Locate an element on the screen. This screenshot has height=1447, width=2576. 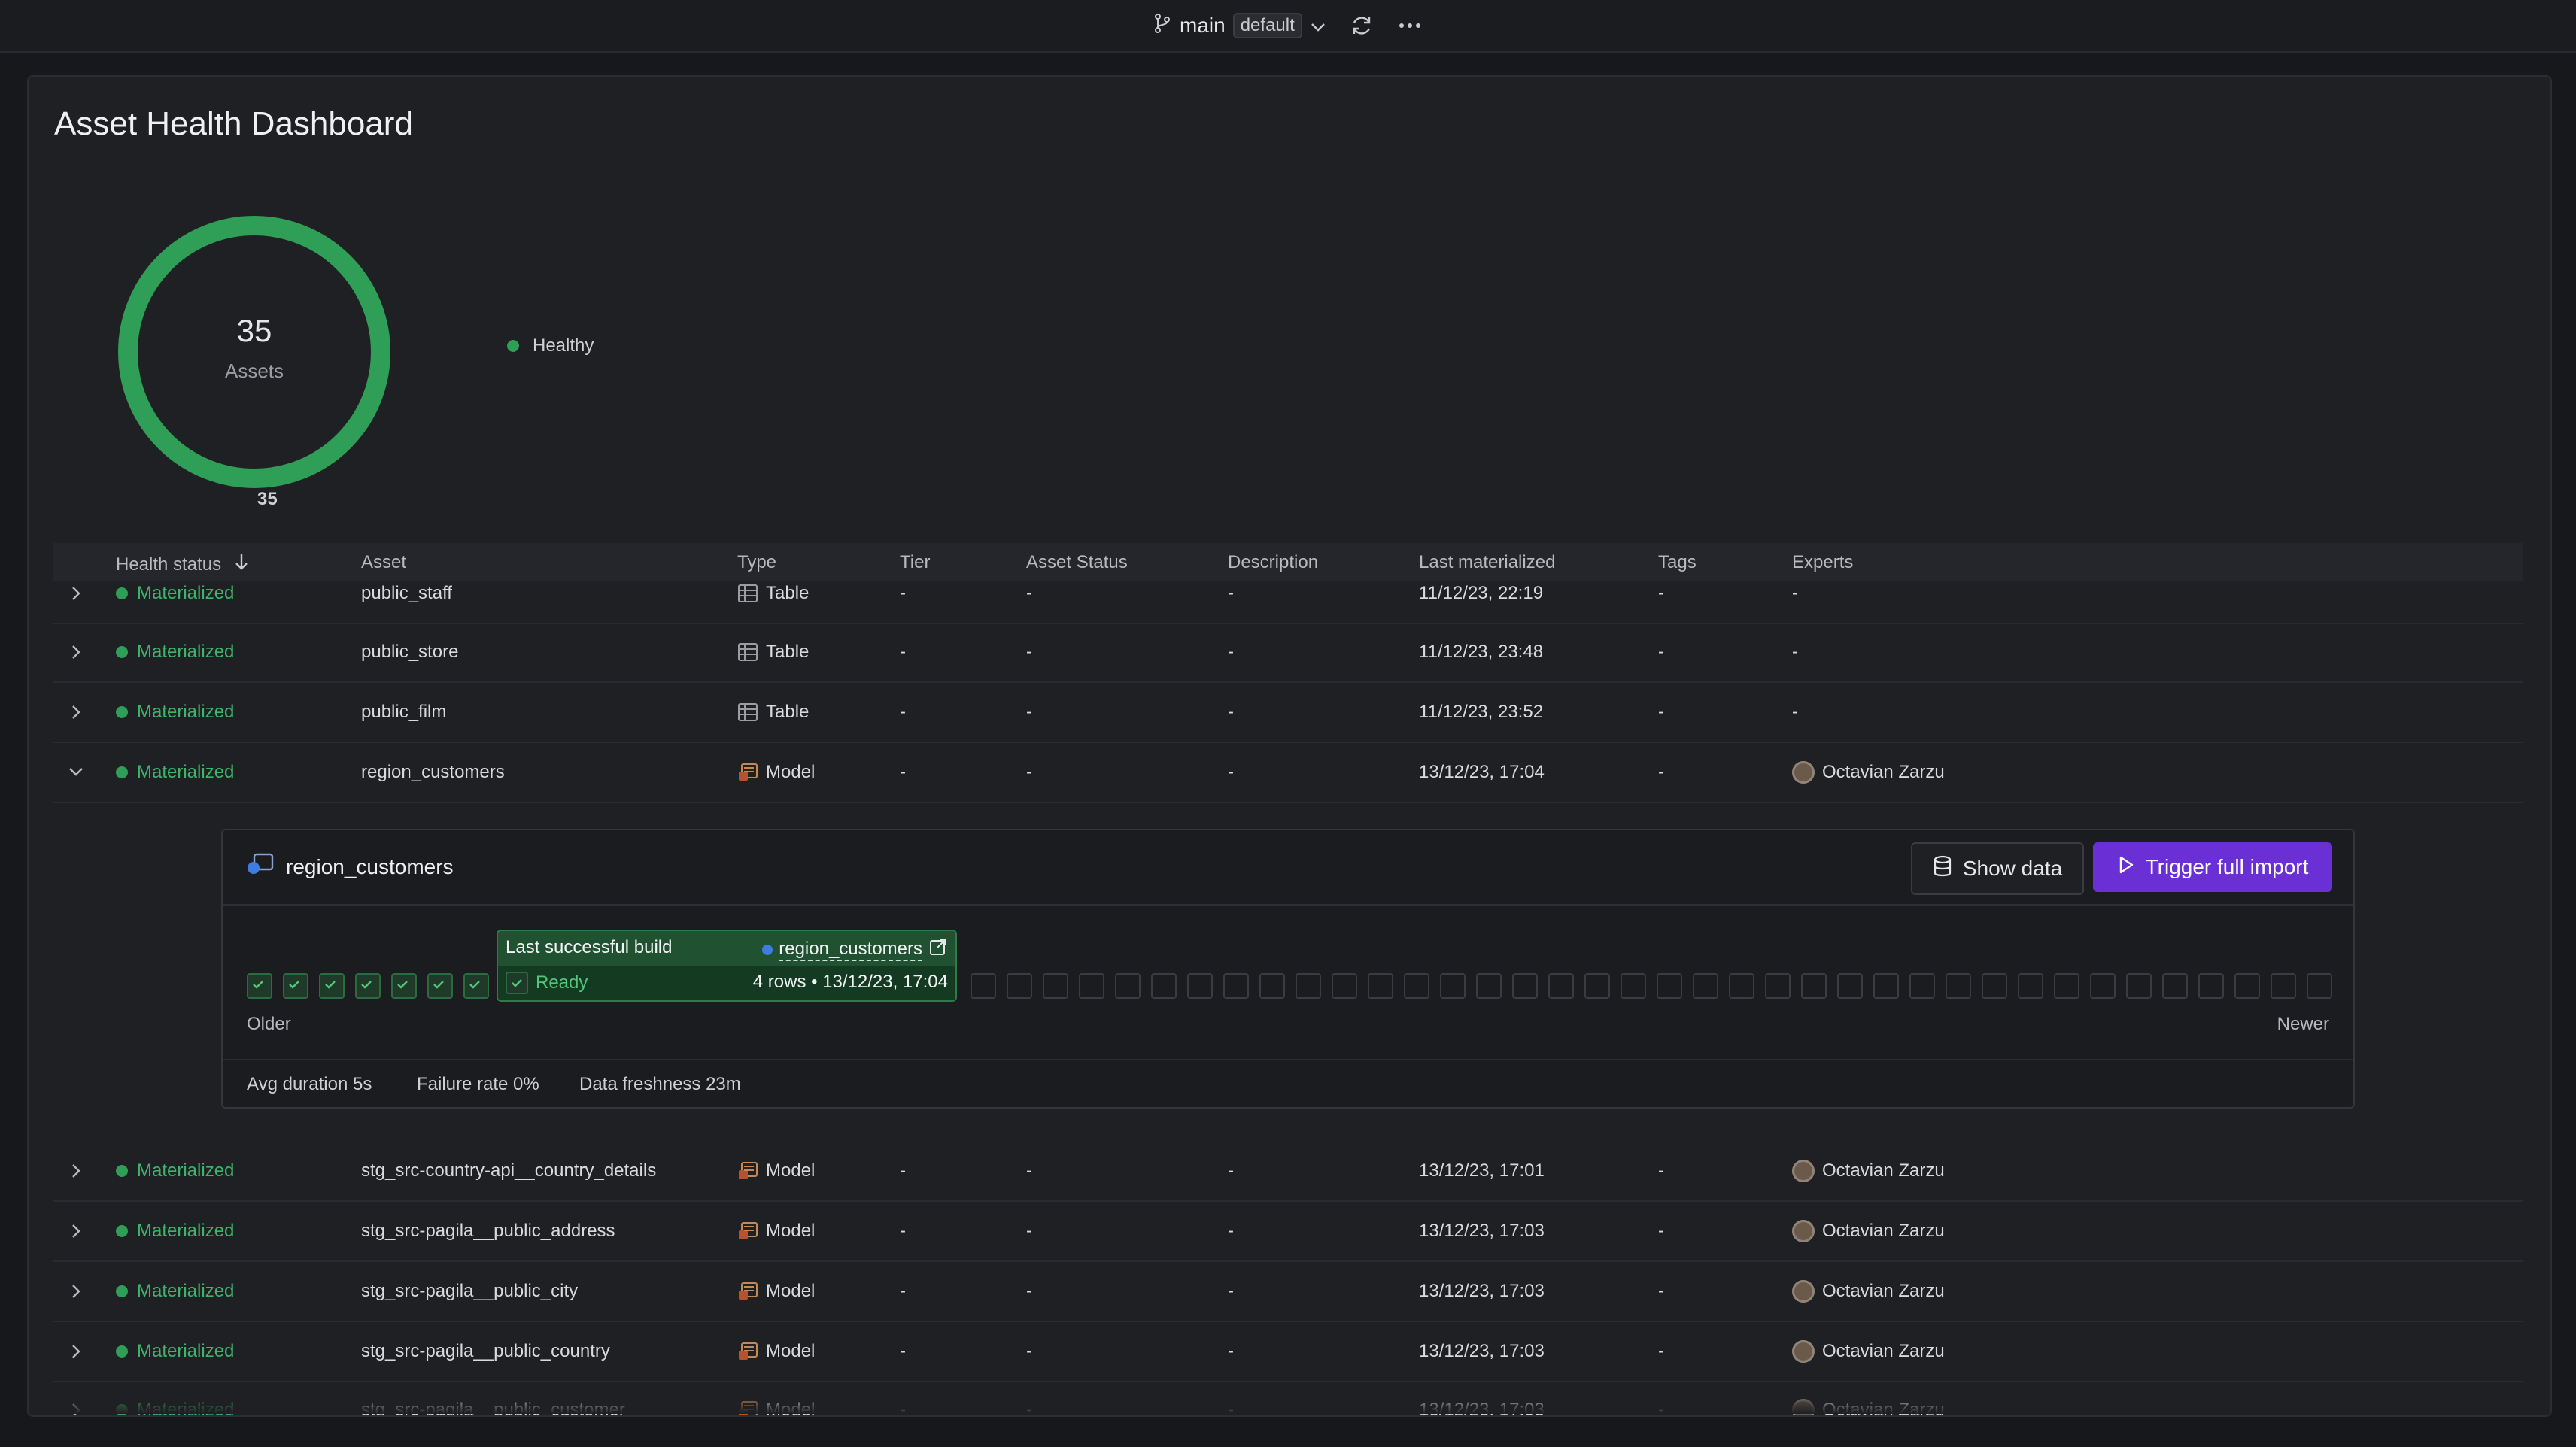
asset-name: region_customers is located at coordinates (433, 772).